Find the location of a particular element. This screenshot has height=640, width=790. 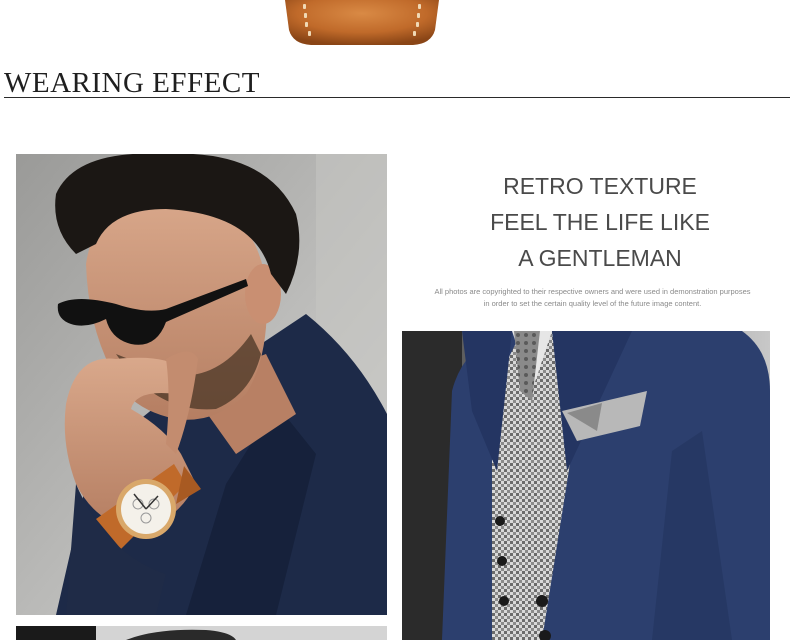

partial-photo is located at coordinates (201, 633).